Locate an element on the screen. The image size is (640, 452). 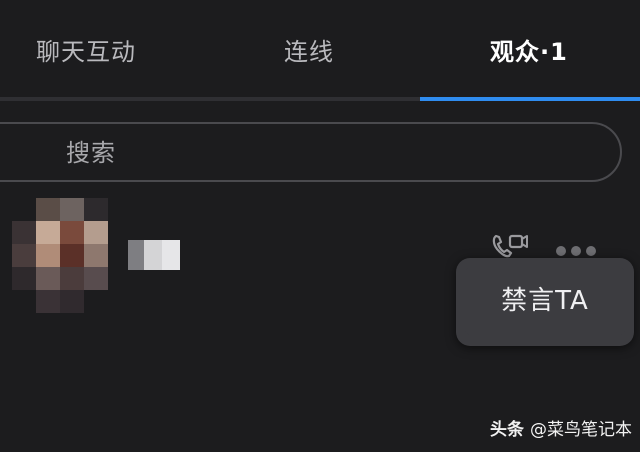
search-placeholder: 搜索 is located at coordinates (91, 153).